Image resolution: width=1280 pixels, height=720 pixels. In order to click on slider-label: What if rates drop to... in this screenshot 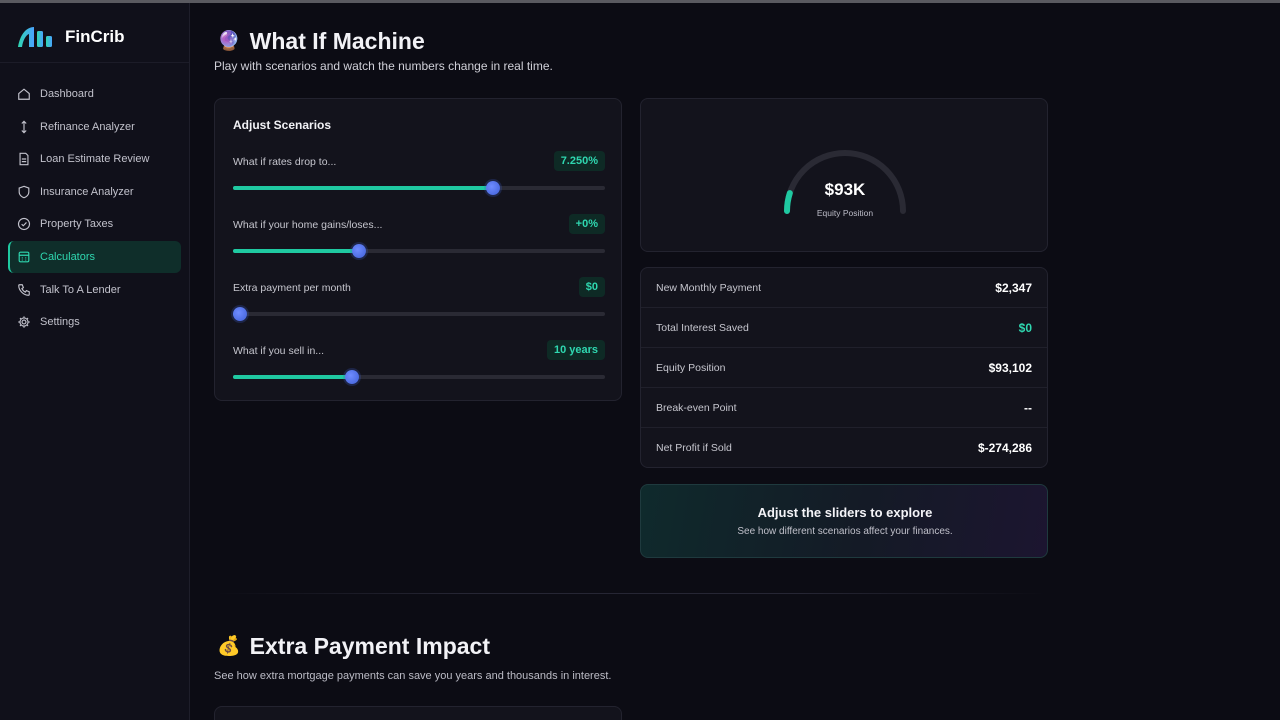, I will do `click(285, 162)`.